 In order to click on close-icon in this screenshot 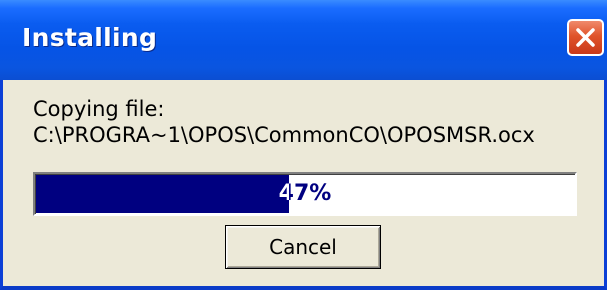, I will do `click(585, 37)`.